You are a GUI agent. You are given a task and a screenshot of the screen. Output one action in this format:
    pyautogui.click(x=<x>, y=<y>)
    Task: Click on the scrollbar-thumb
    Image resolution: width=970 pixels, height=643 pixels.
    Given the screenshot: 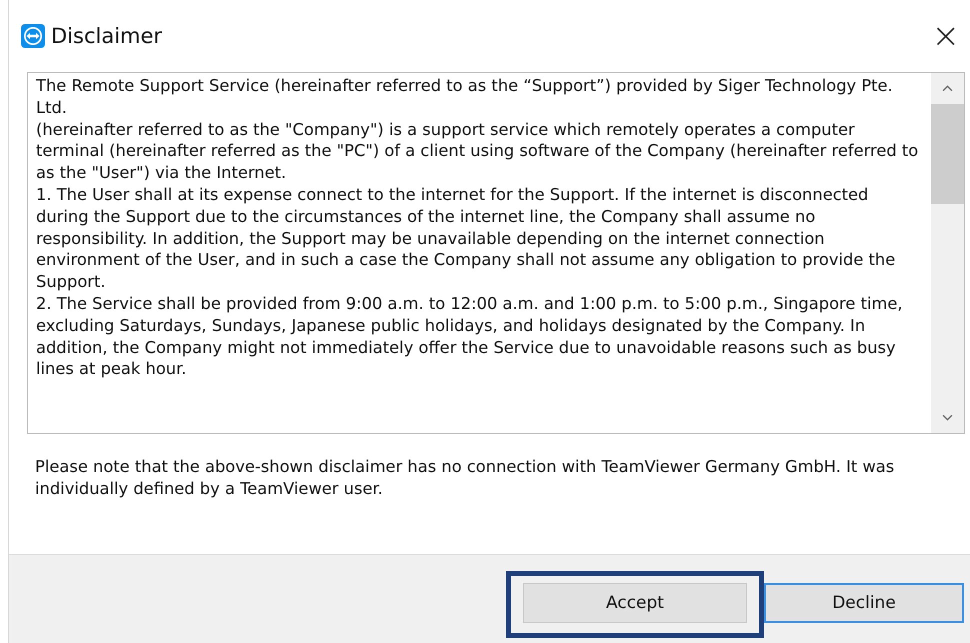 What is the action you would take?
    pyautogui.click(x=947, y=154)
    